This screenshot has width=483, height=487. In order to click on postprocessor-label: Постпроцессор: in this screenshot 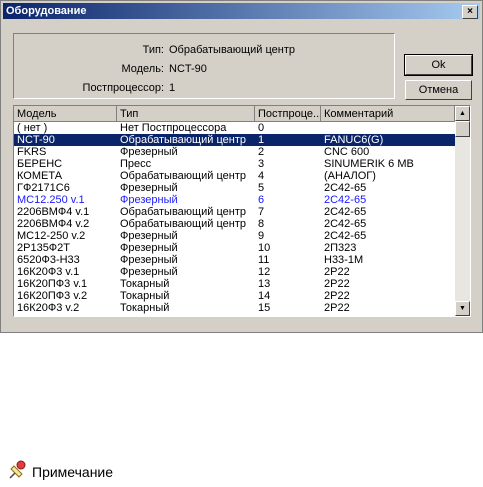, I will do `click(123, 88)`.